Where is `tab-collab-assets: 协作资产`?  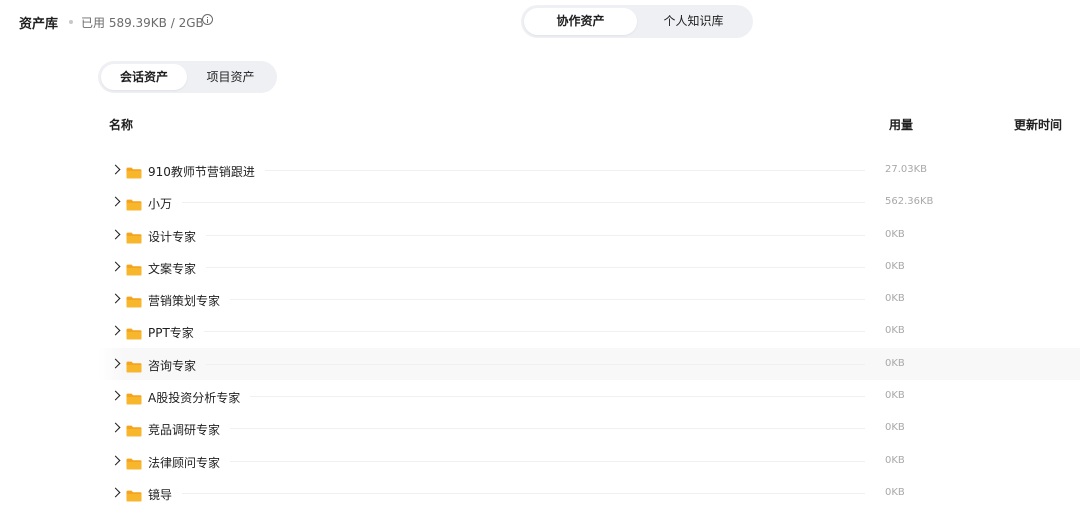
tab-collab-assets: 协作资产 is located at coordinates (580, 21).